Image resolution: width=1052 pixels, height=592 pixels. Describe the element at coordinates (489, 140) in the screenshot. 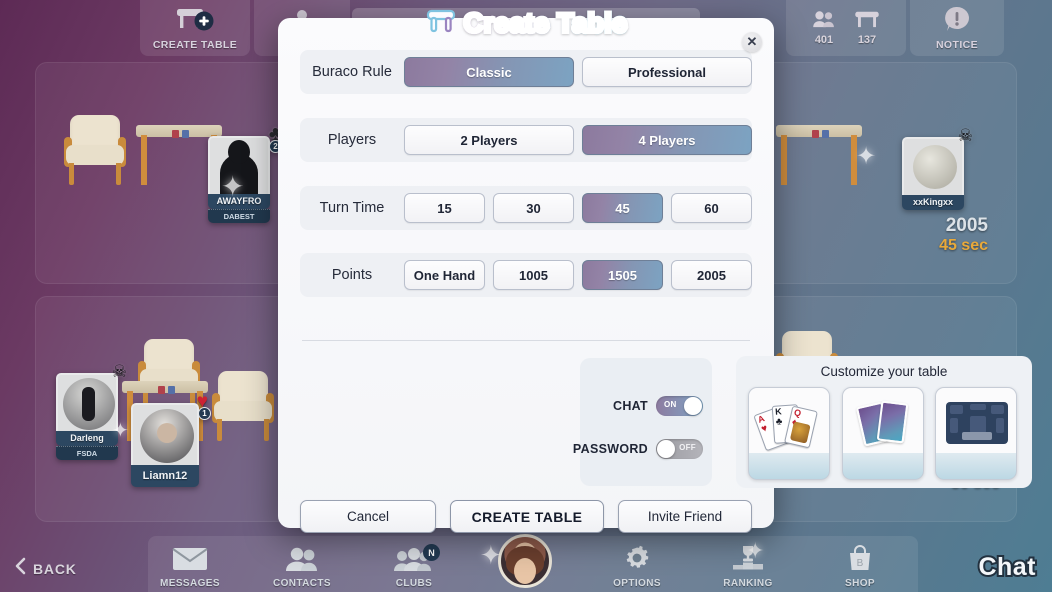

I see `option-2-players: 2 Players` at that location.